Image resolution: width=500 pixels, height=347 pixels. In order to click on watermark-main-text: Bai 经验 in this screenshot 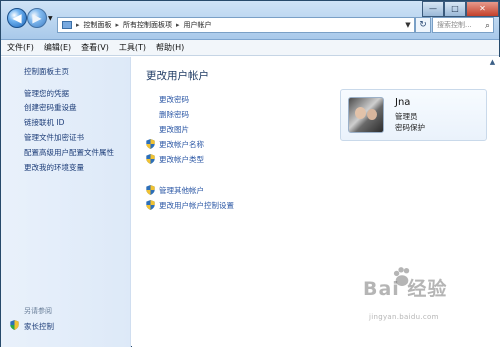, I will do `click(405, 289)`.